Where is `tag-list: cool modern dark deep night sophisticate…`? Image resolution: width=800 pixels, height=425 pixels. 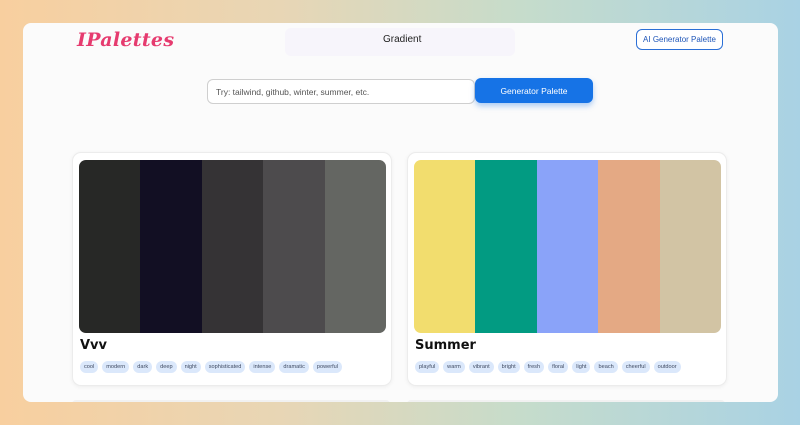 tag-list: cool modern dark deep night sophisticate… is located at coordinates (211, 367).